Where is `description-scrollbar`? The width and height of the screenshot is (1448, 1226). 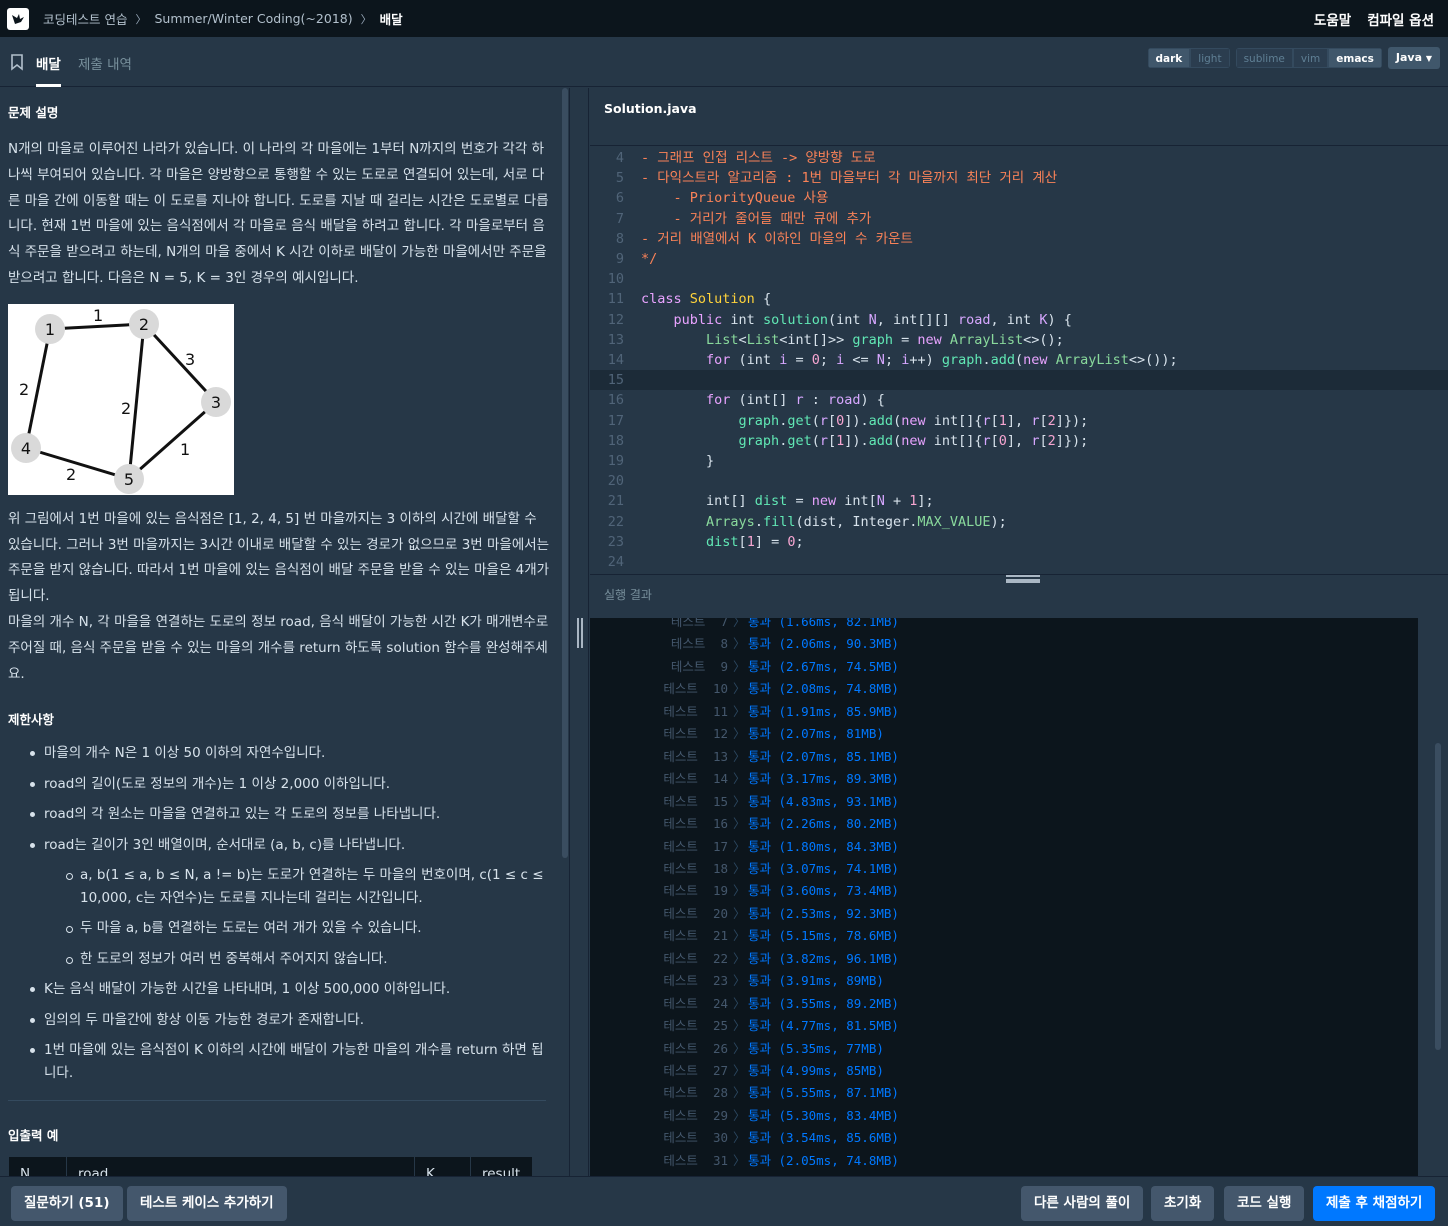
description-scrollbar is located at coordinates (565, 473).